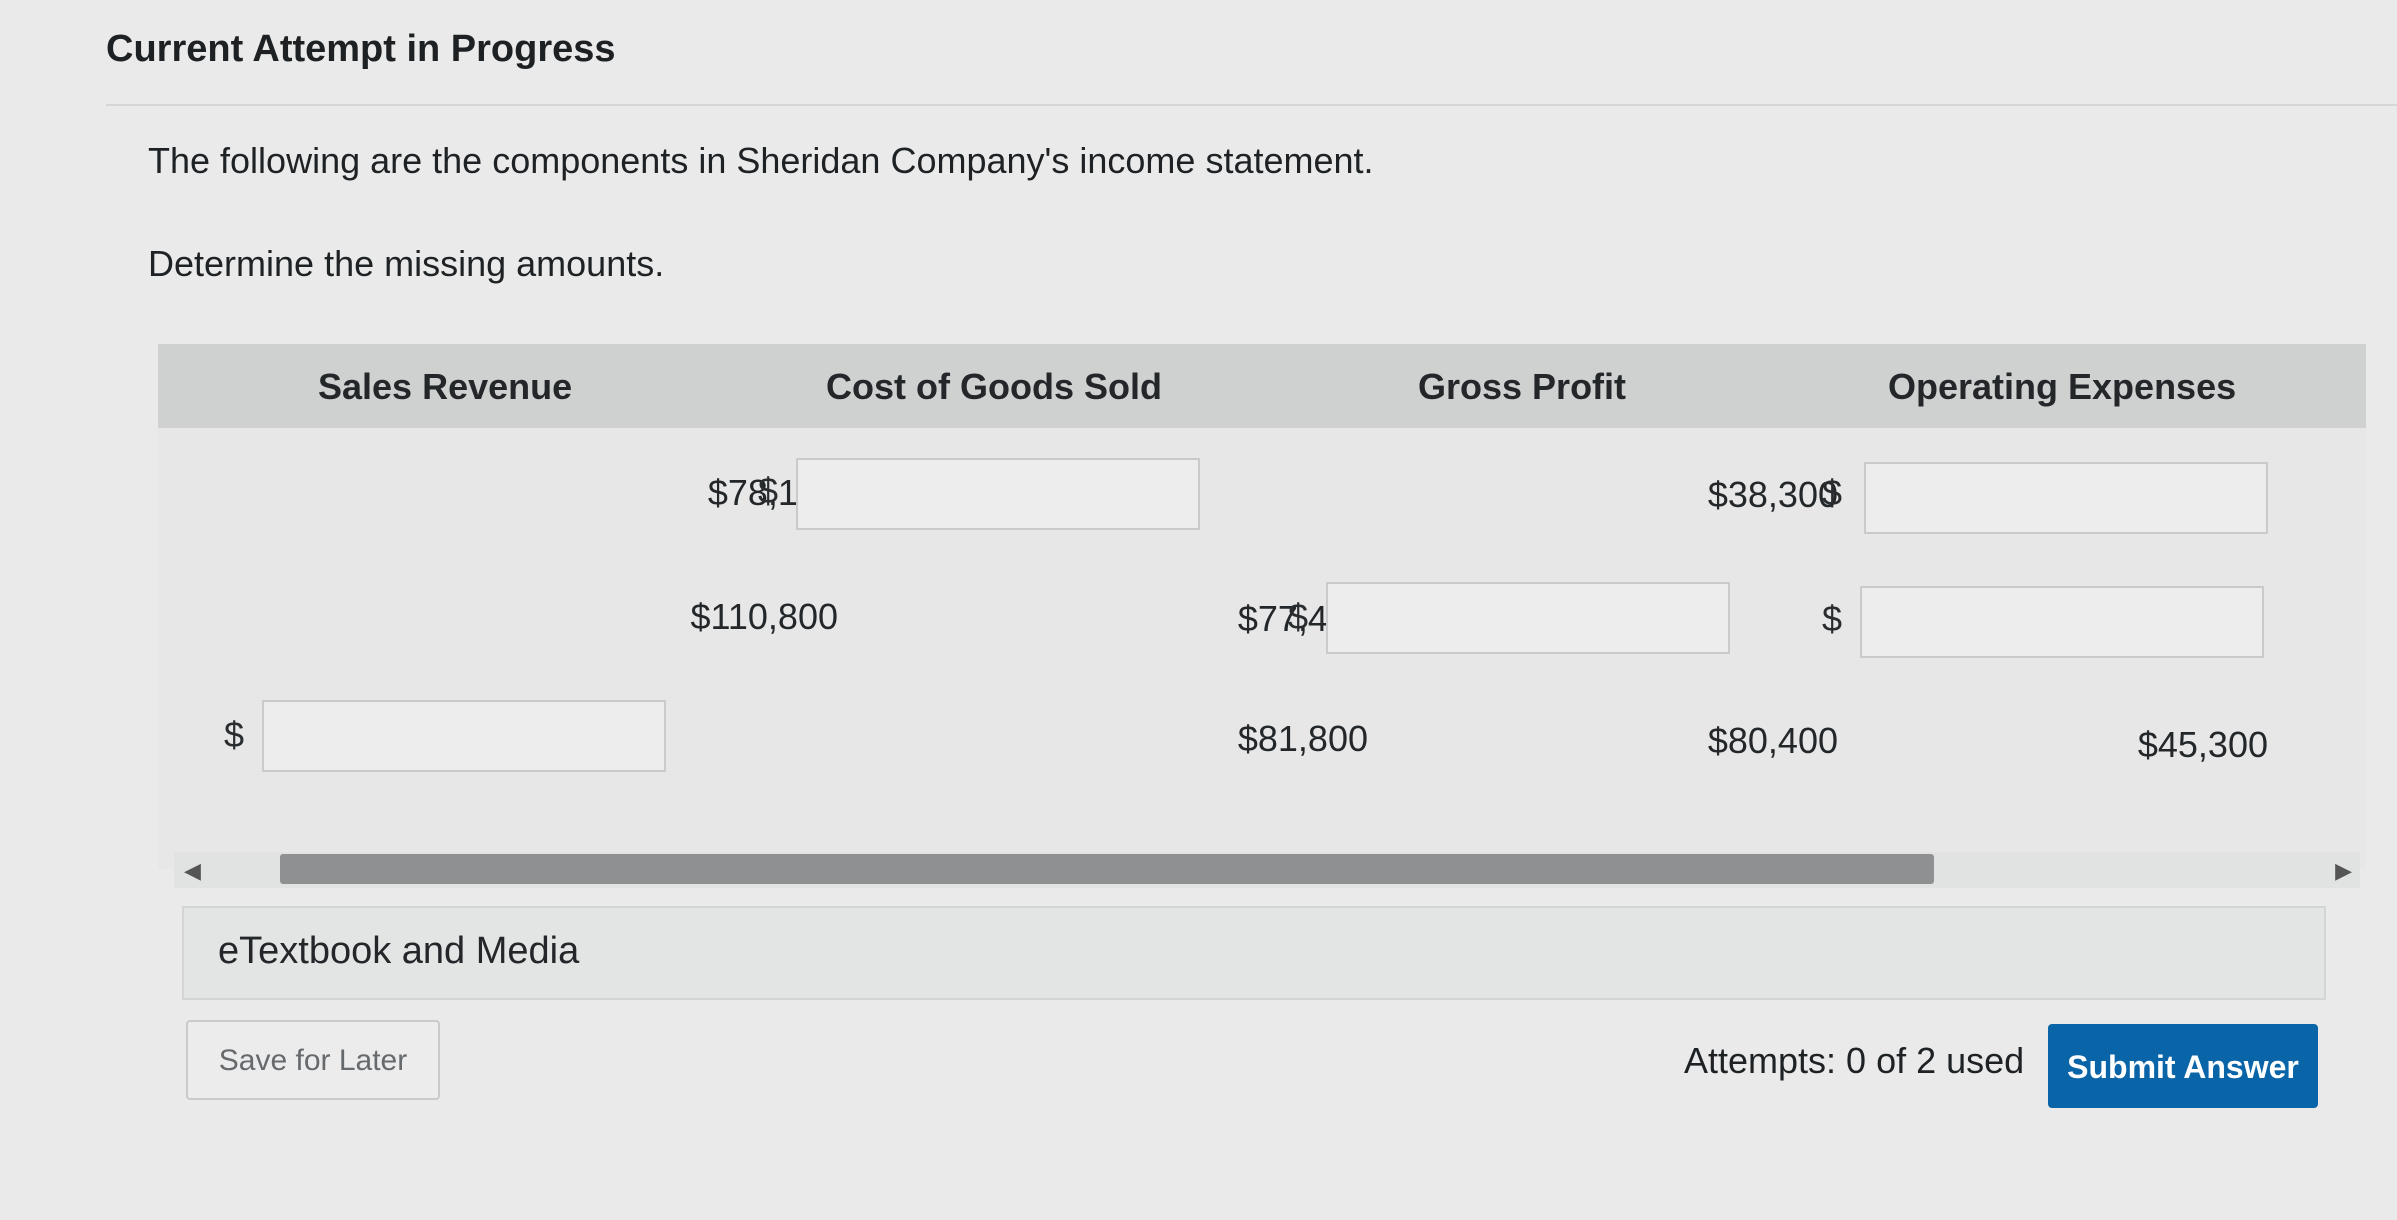 This screenshot has height=1220, width=2397. What do you see at coordinates (1302, 738) in the screenshot?
I see `row3-cogs: $81,800` at bounding box center [1302, 738].